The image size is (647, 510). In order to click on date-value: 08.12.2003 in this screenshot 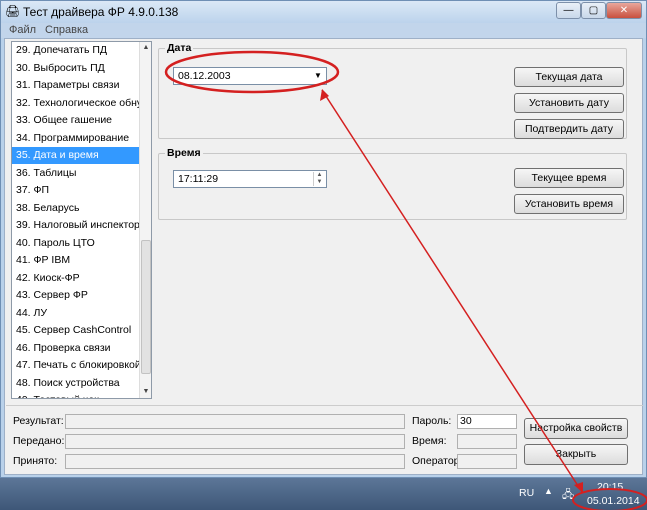, I will do `click(204, 76)`.